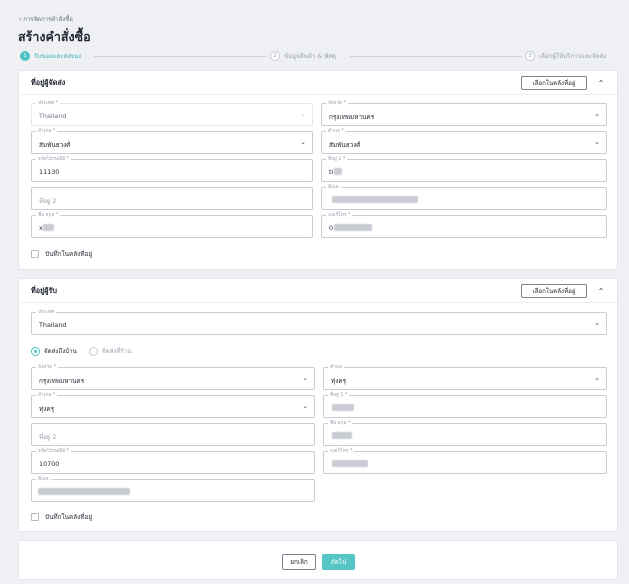 This screenshot has width=629, height=584. Describe the element at coordinates (173, 461) in the screenshot. I see `receiver-postcode-input: รหัสไปรษณีย์ * 10700` at that location.